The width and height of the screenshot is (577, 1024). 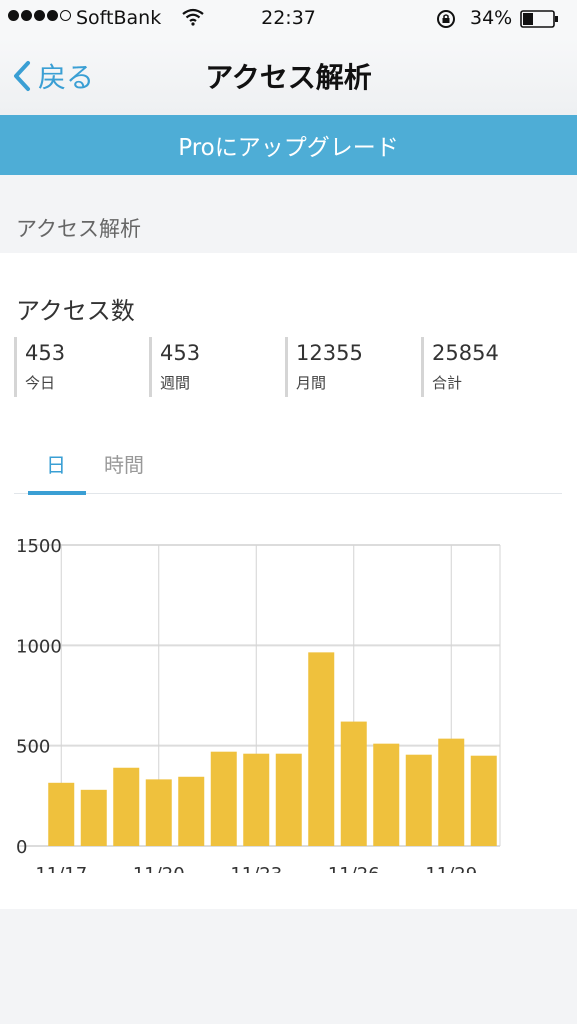 I want to click on stat-month: 12355 月間, so click(x=352, y=367).